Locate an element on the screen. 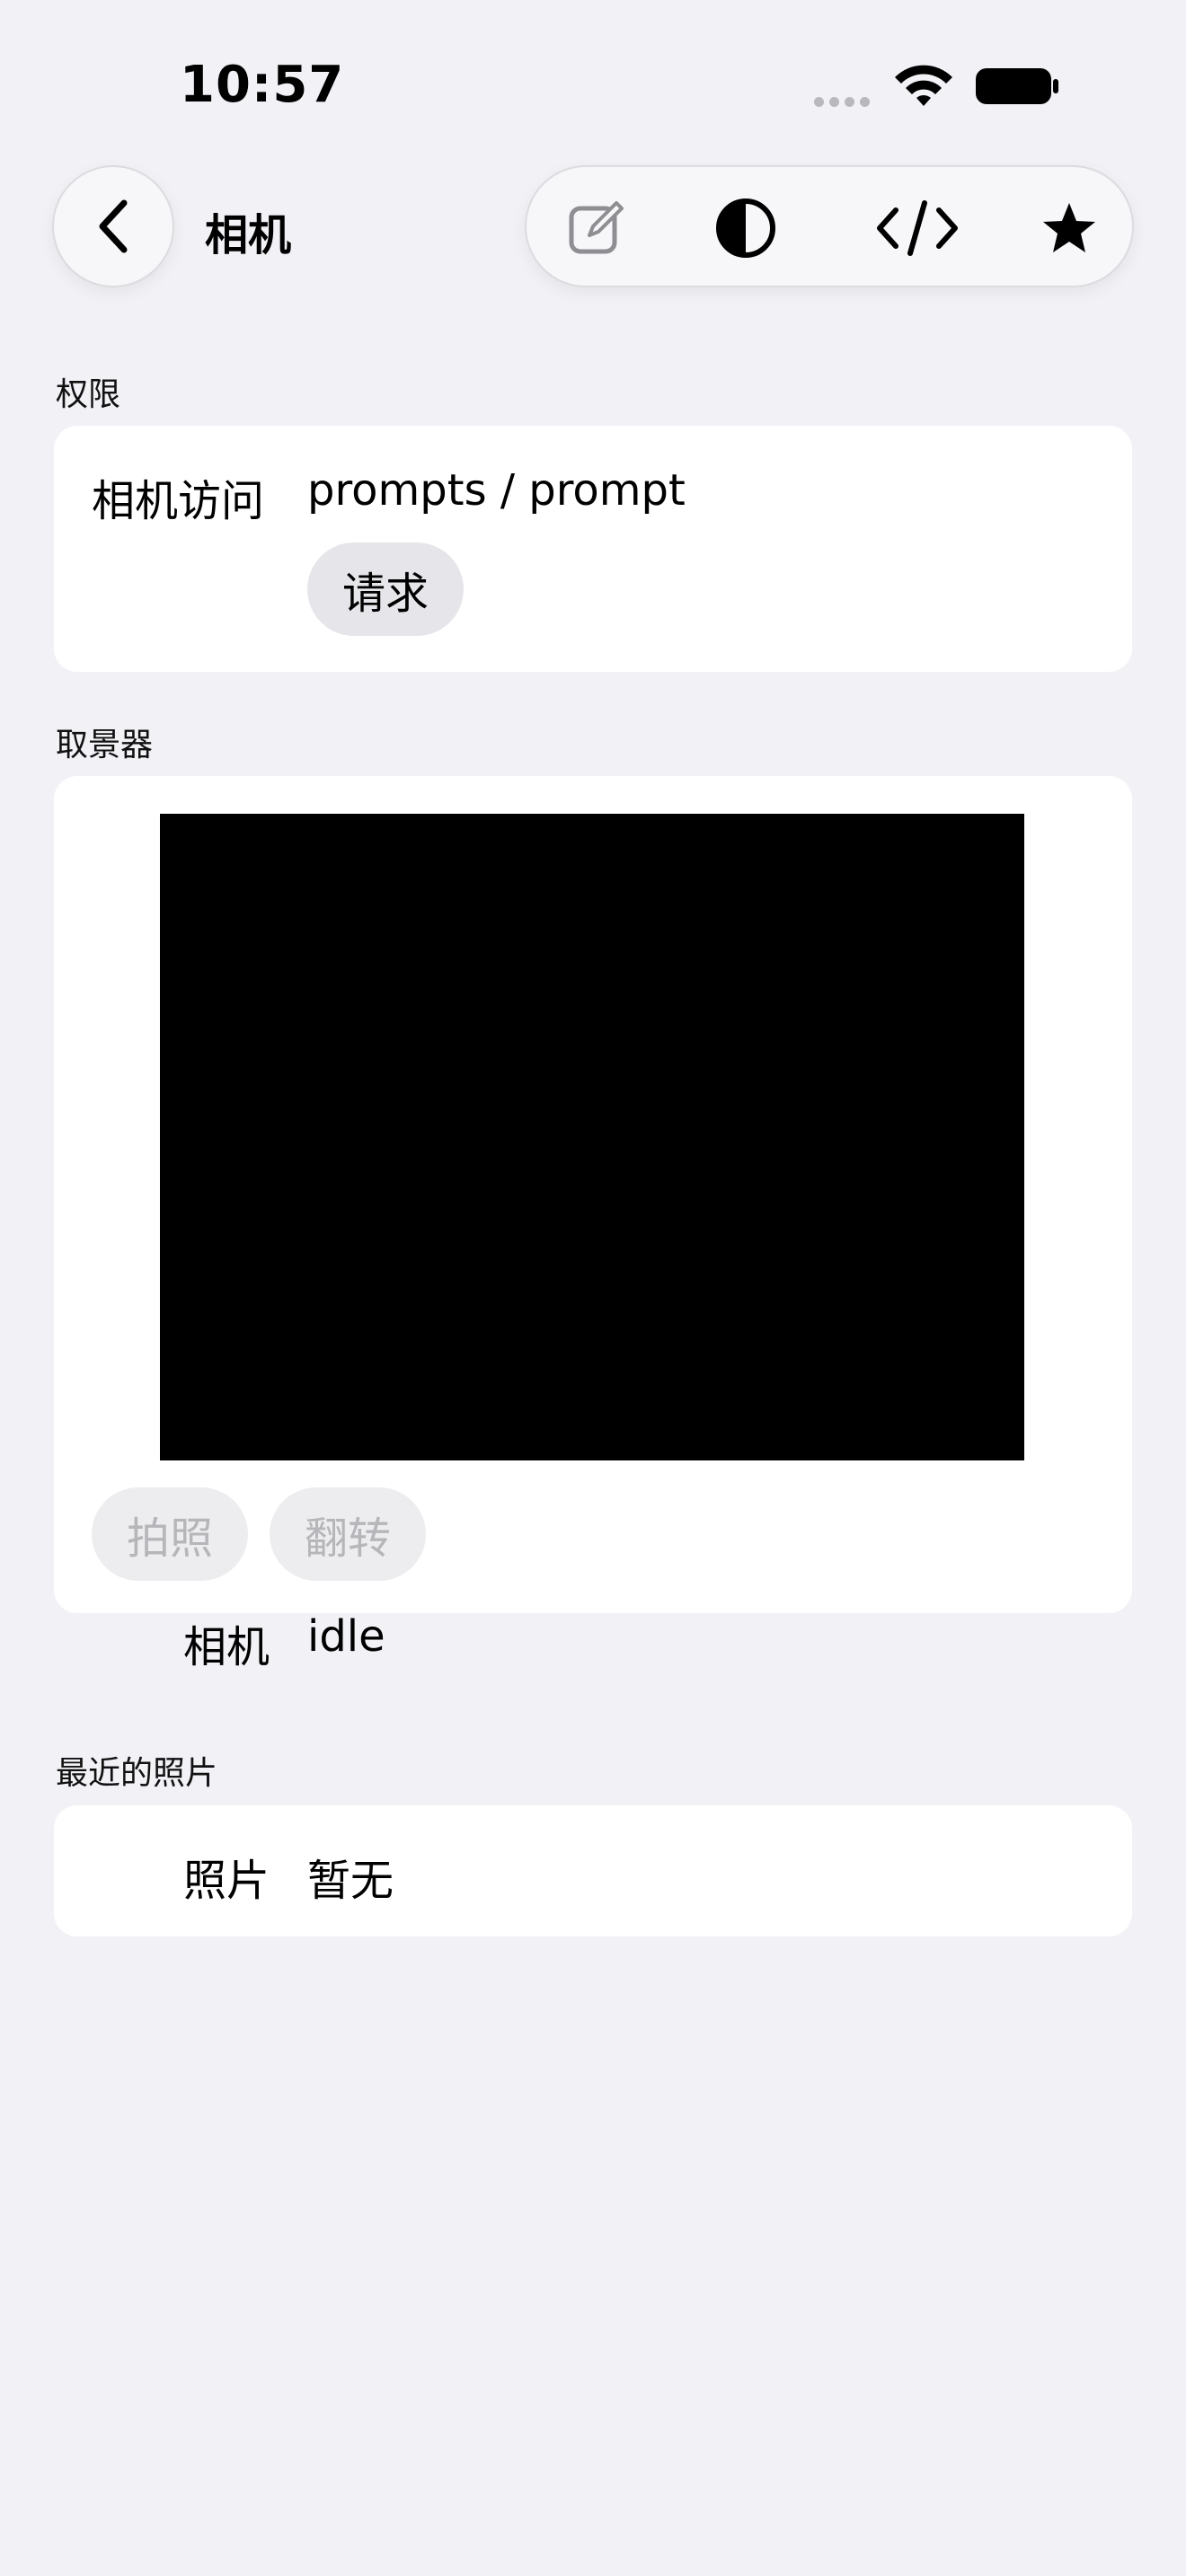  status-icons is located at coordinates (943, 88).